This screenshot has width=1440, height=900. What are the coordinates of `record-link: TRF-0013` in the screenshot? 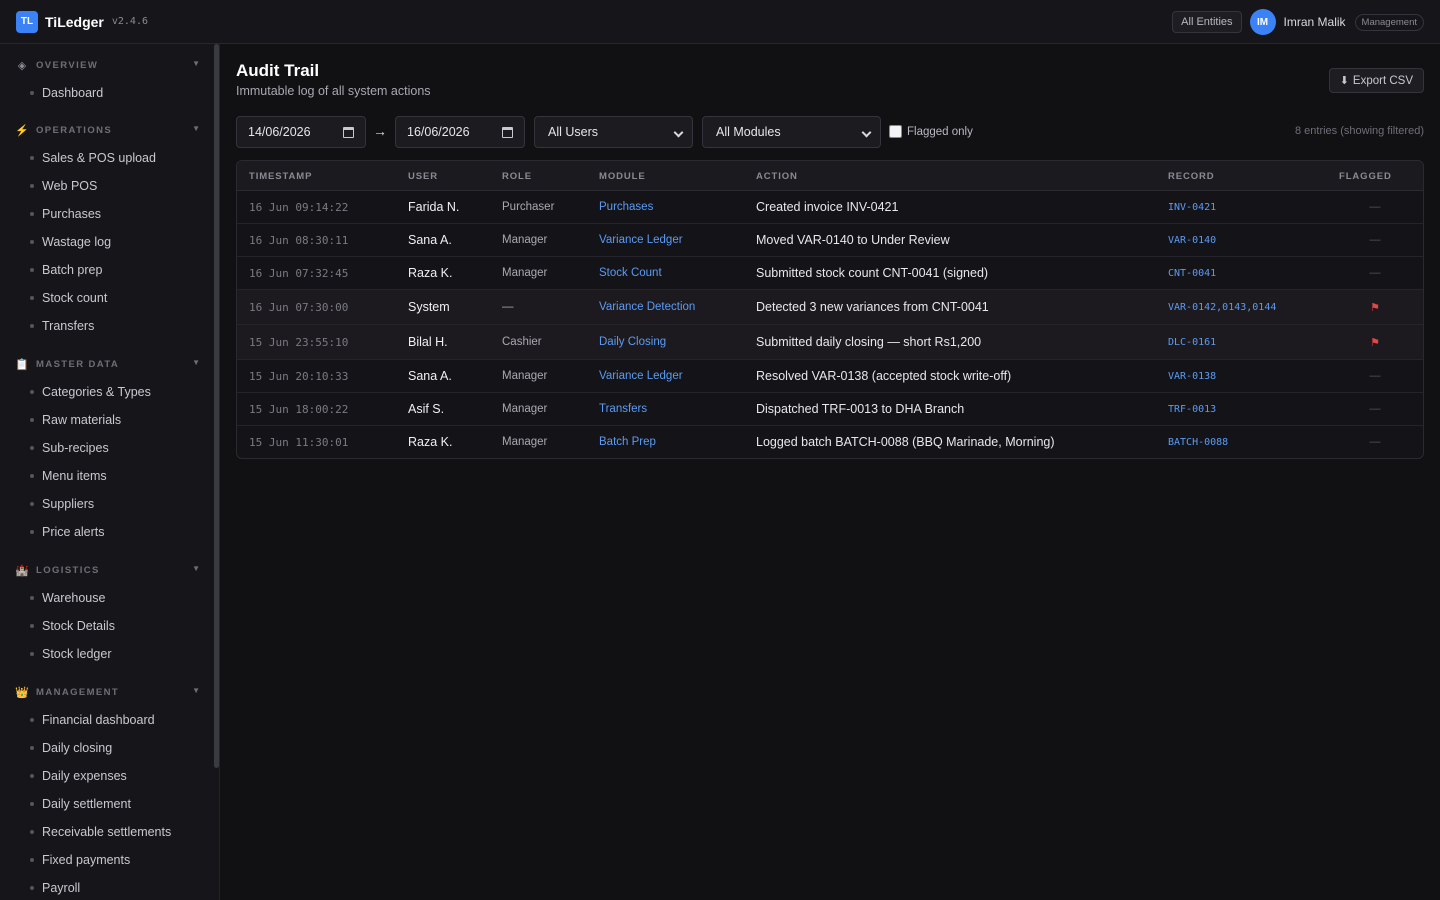 It's located at (1192, 409).